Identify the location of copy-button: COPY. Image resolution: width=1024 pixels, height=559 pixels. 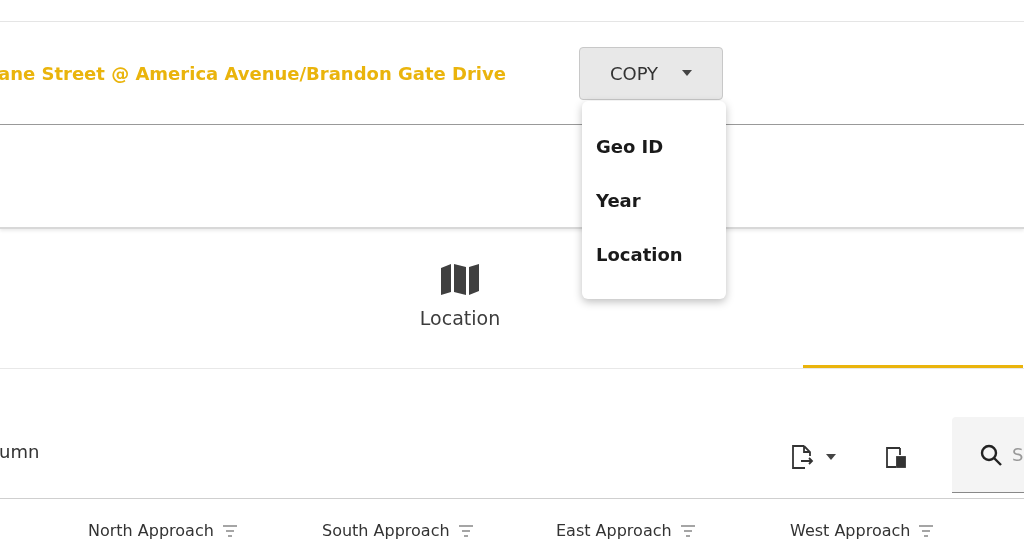
(651, 73).